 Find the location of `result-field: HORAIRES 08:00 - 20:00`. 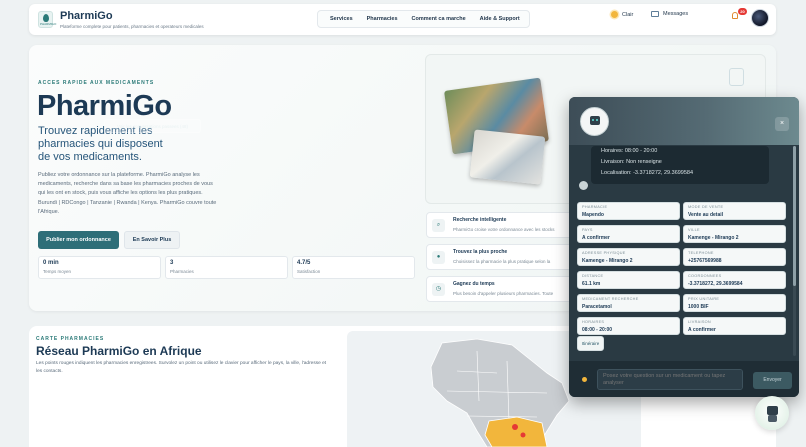

result-field: HORAIRES 08:00 - 20:00 is located at coordinates (628, 326).